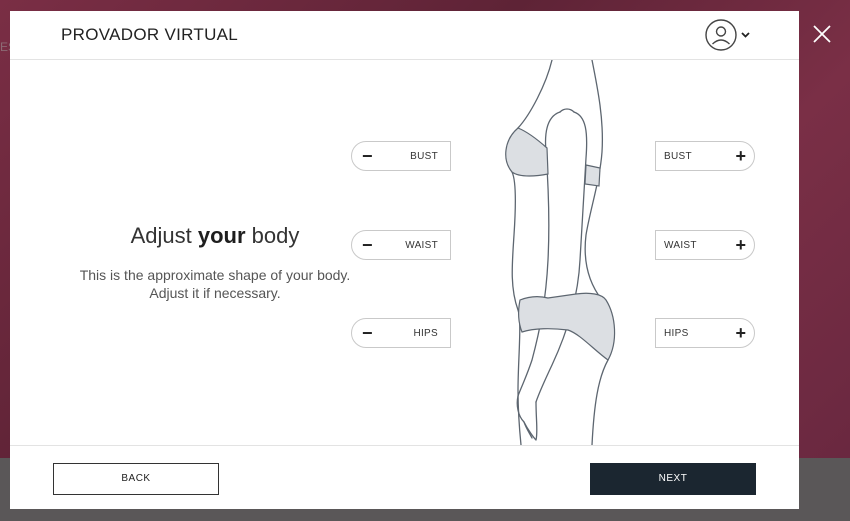 The width and height of the screenshot is (850, 521). I want to click on bust-increase-button: BUST +, so click(705, 156).